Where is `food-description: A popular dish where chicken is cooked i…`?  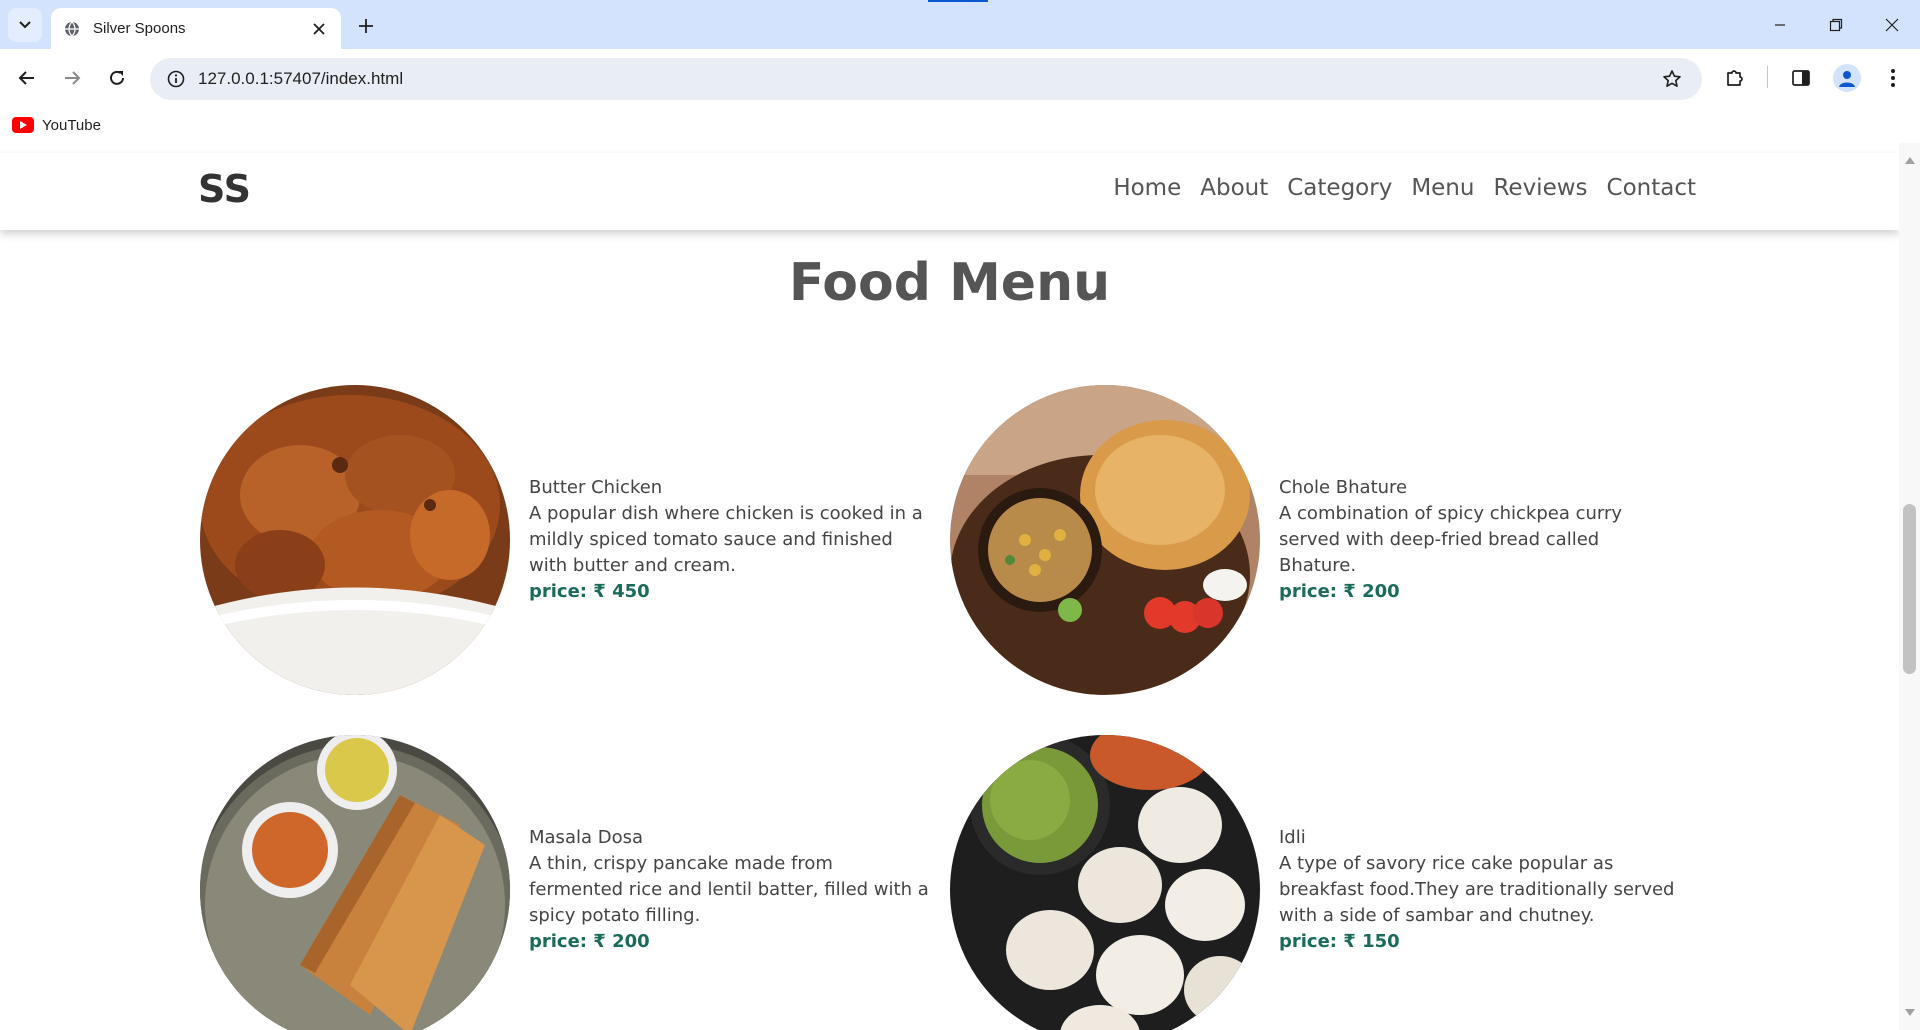 food-description: A popular dish where chicken is cooked i… is located at coordinates (726, 539).